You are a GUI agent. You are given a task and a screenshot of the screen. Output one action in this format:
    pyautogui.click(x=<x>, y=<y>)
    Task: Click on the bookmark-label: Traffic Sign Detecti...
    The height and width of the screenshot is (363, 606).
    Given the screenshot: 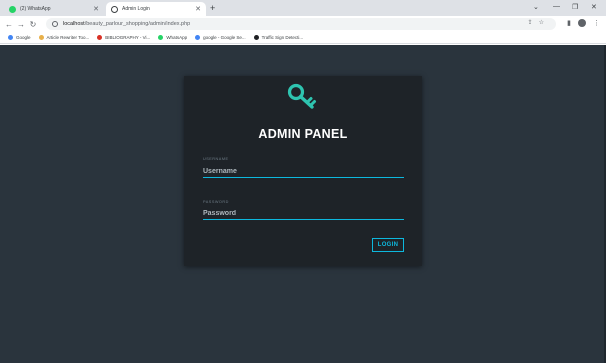 What is the action you would take?
    pyautogui.click(x=282, y=37)
    